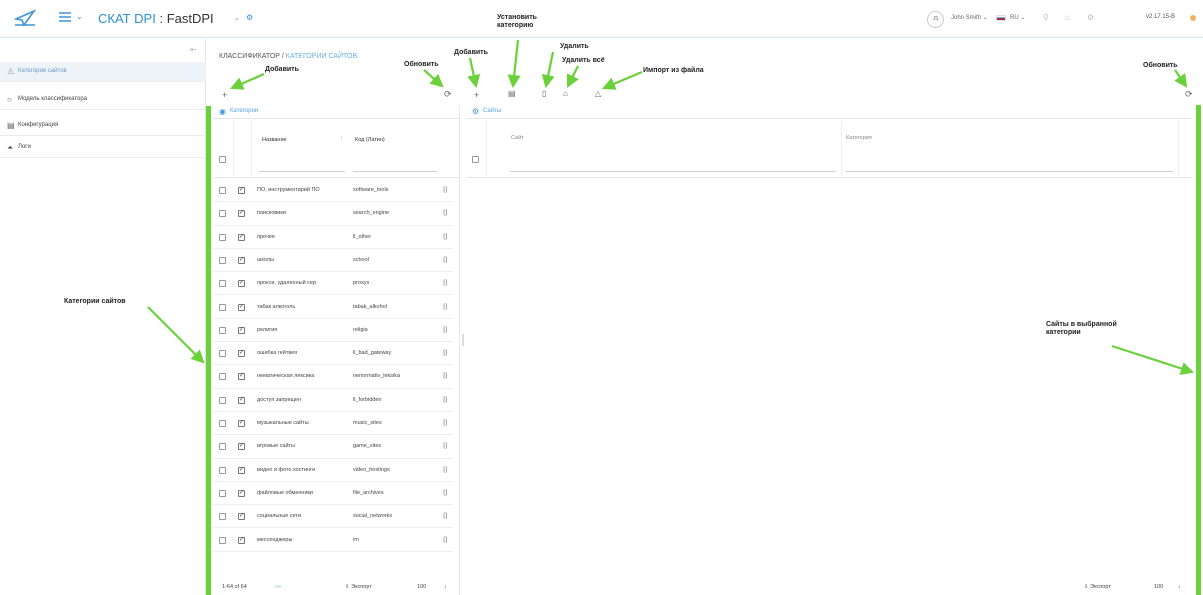 This screenshot has height=595, width=1203. What do you see at coordinates (622, 80) in the screenshot?
I see `arrow-import` at bounding box center [622, 80].